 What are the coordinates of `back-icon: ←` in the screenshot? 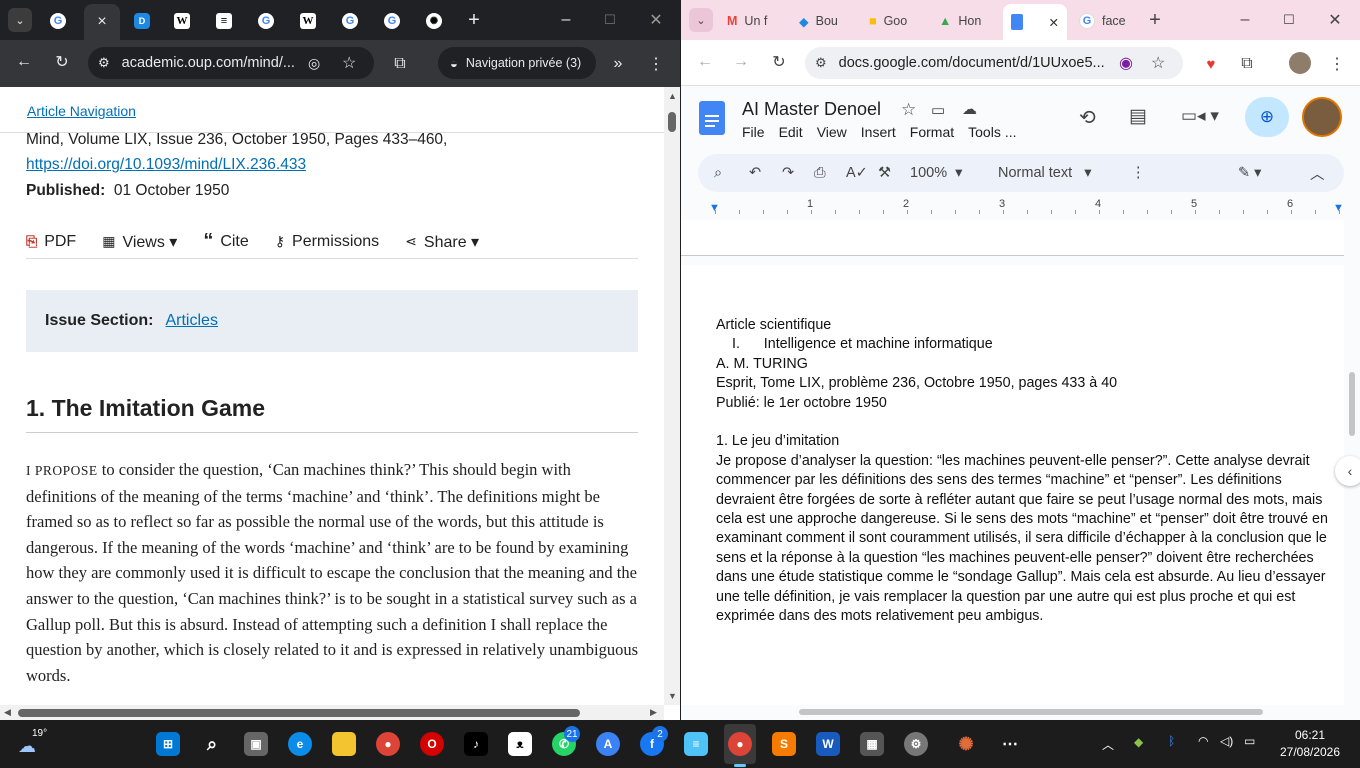 It's located at (705, 62).